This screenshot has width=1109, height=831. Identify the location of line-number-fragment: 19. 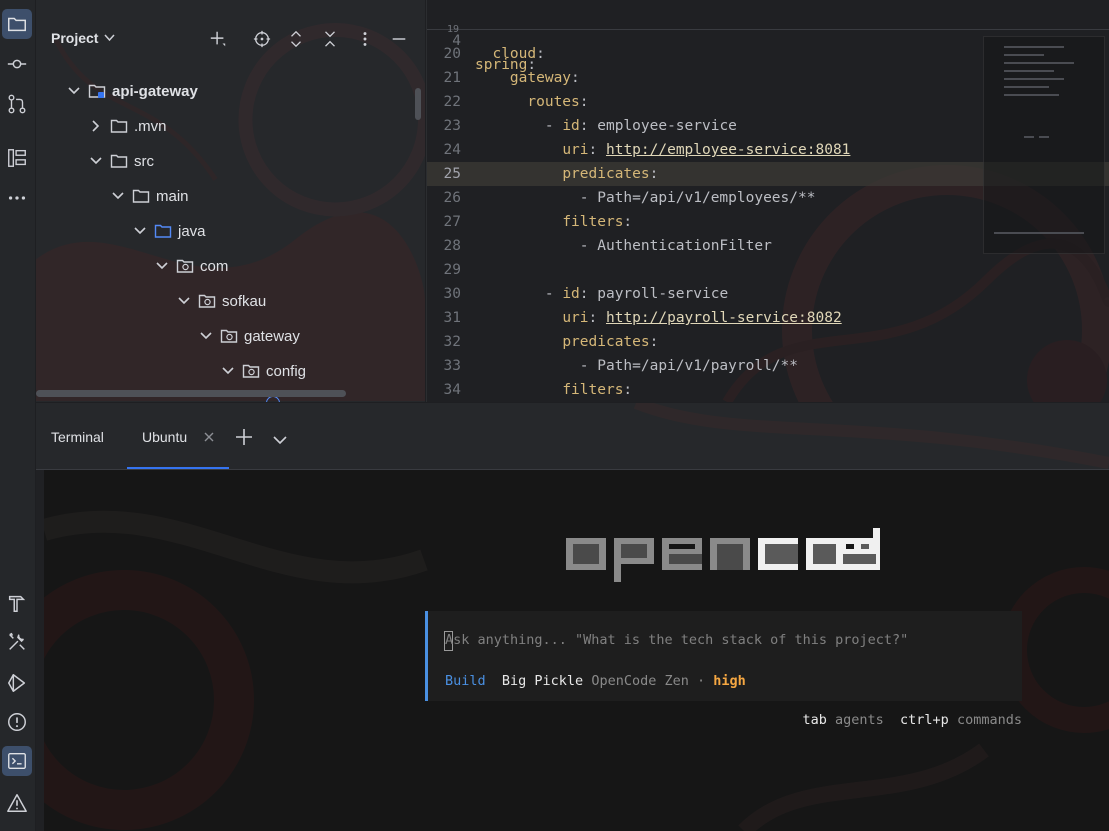
(453, 29).